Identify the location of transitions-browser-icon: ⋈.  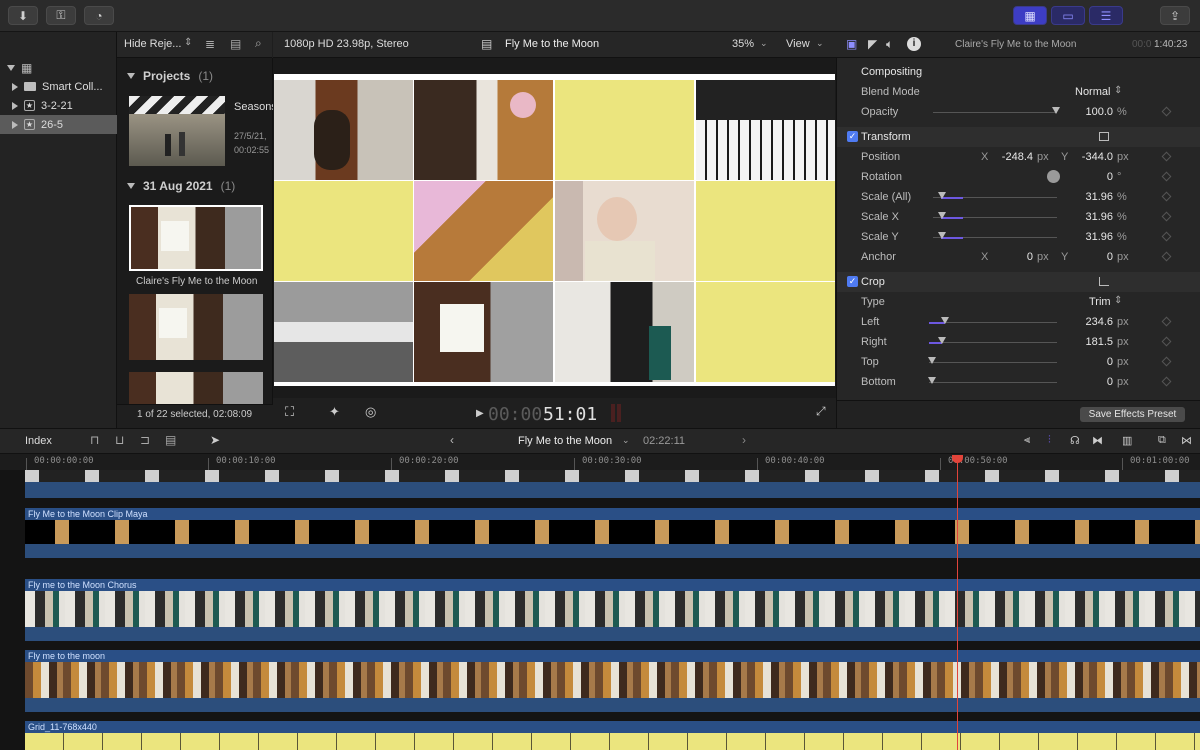
(1186, 440).